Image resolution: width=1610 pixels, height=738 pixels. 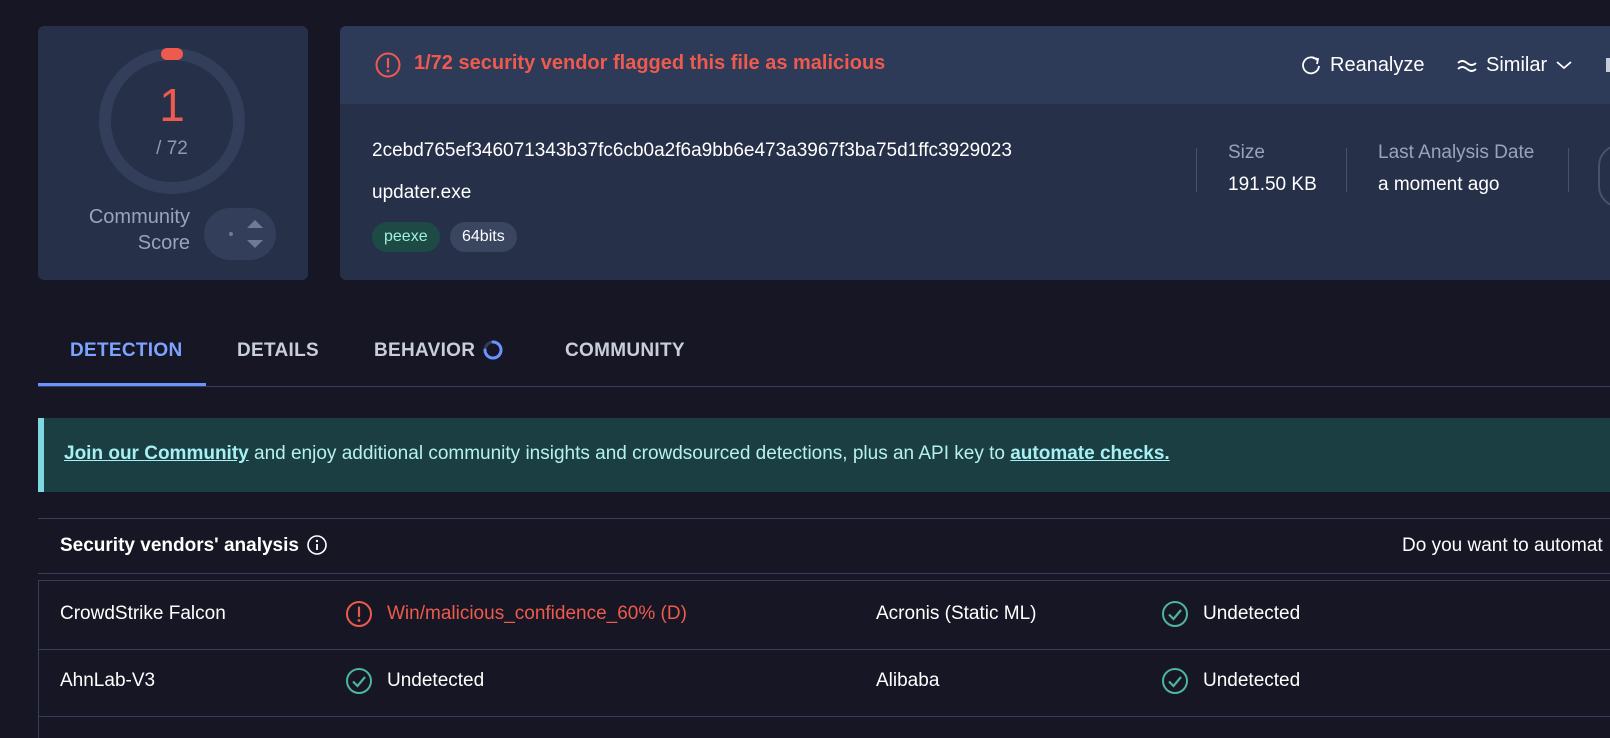 I want to click on vendor-result: Win/malicious_confidence_60% (D), so click(x=537, y=613).